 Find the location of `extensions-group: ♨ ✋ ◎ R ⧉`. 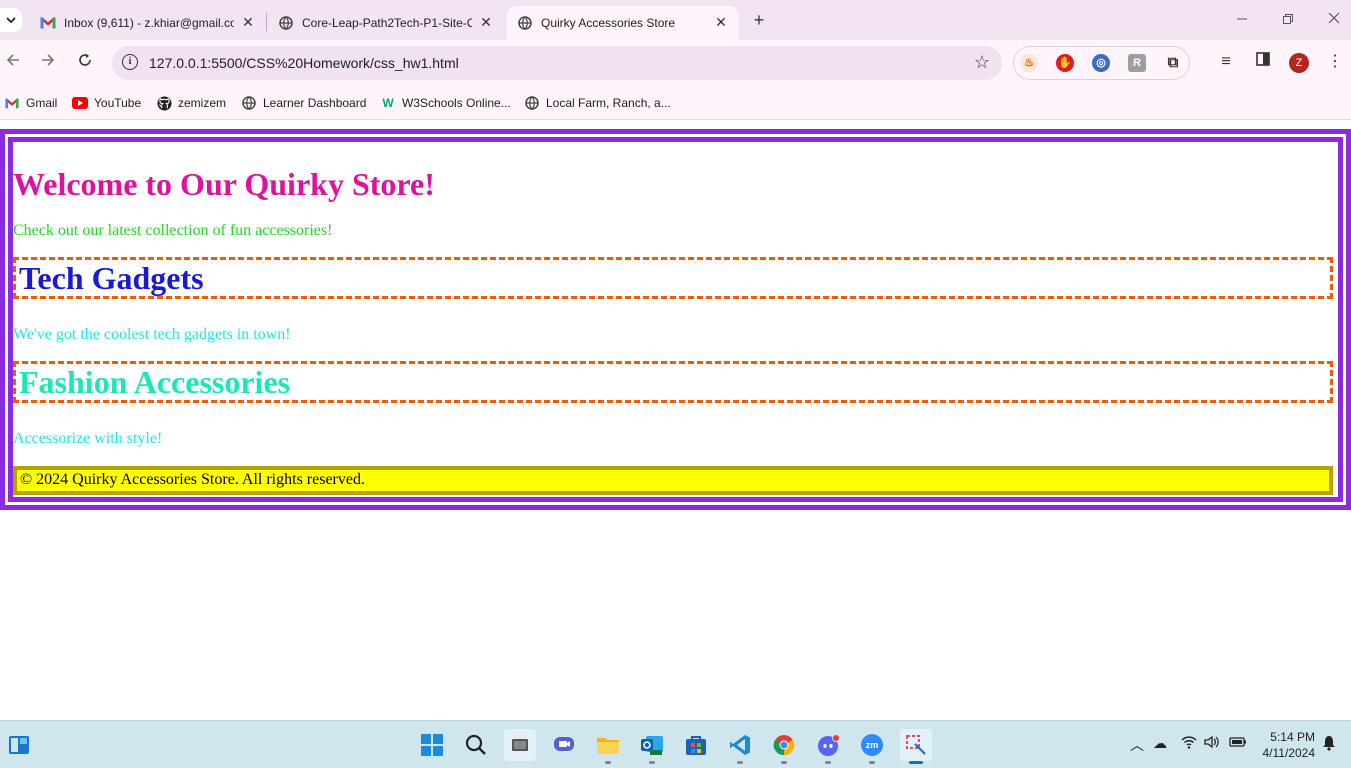

extensions-group: ♨ ✋ ◎ R ⧉ is located at coordinates (1101, 63).